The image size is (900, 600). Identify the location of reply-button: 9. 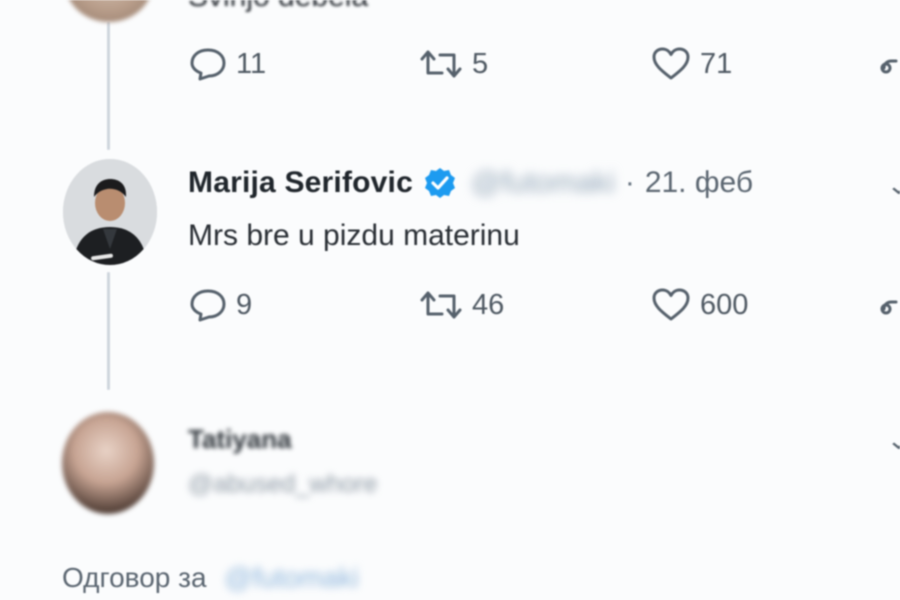
(220, 305).